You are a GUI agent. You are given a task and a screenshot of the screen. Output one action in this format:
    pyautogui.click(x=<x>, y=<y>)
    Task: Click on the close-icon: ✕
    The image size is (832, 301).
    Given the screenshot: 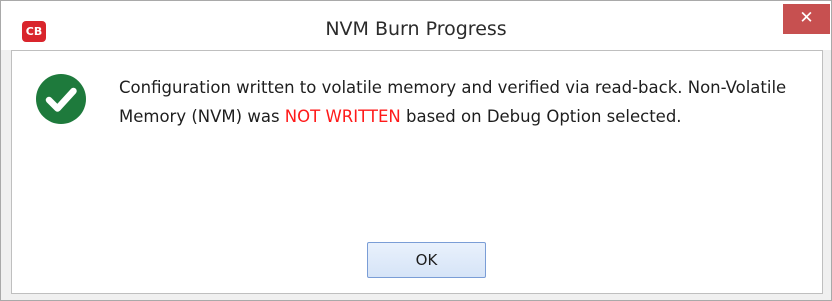 What is the action you would take?
    pyautogui.click(x=806, y=18)
    